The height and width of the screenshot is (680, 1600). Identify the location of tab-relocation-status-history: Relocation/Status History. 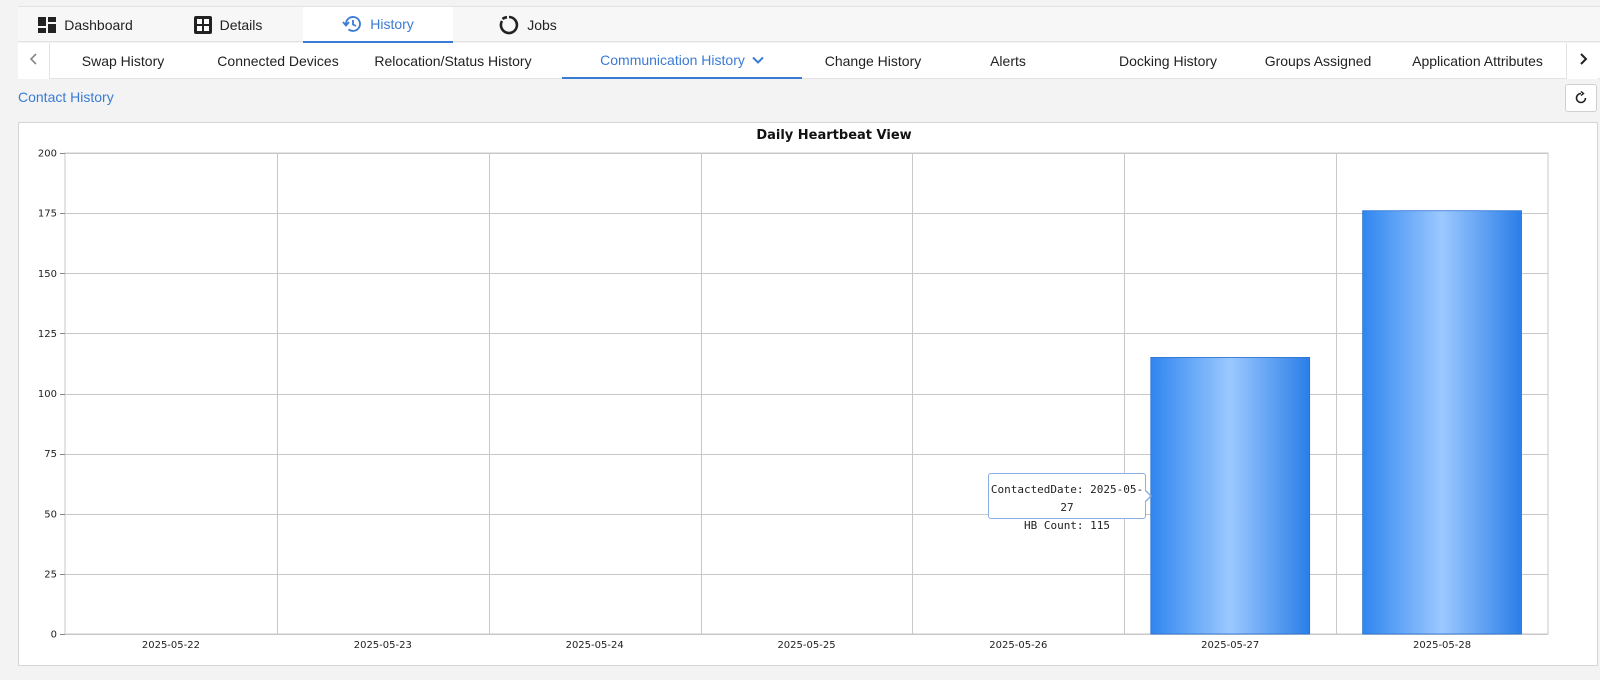
(453, 61).